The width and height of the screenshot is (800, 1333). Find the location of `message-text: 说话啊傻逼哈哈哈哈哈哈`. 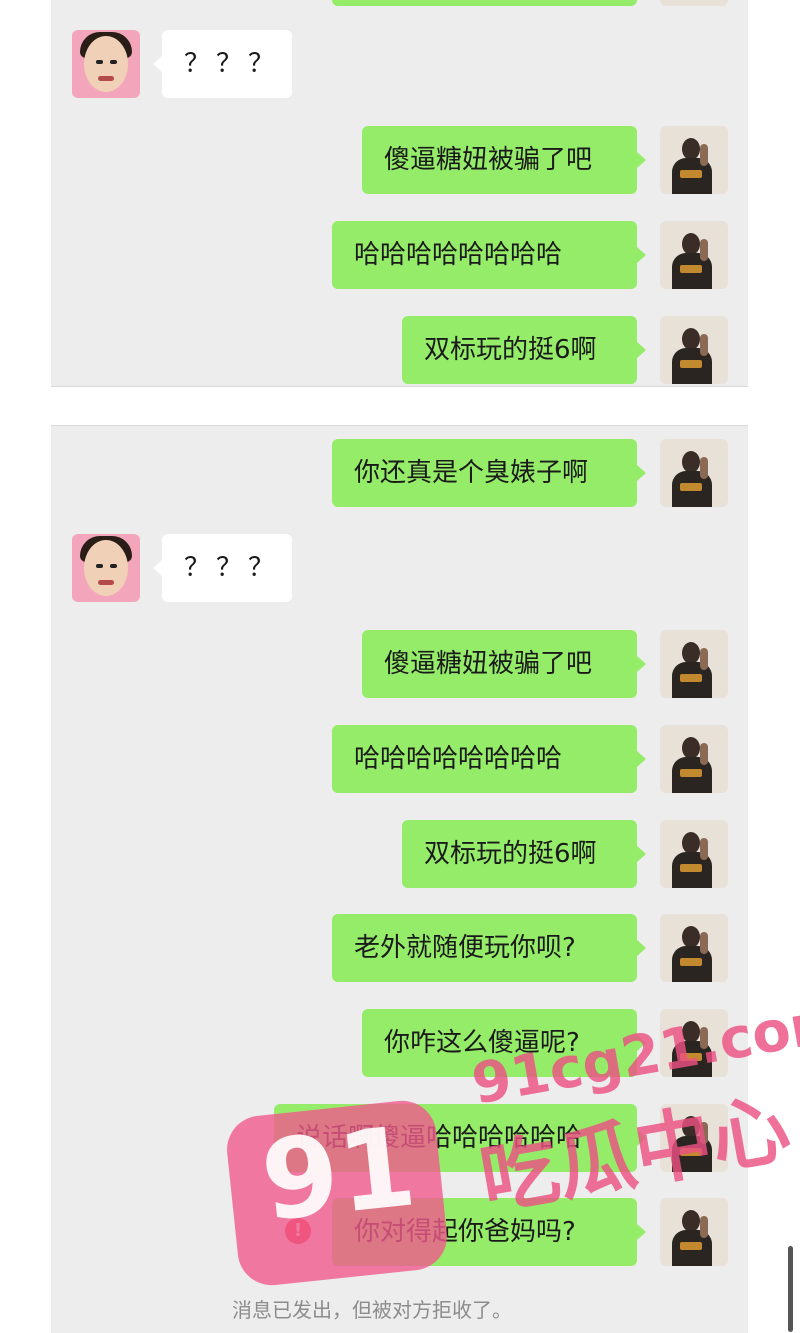

message-text: 说话啊傻逼哈哈哈哈哈哈 is located at coordinates (439, 1138).